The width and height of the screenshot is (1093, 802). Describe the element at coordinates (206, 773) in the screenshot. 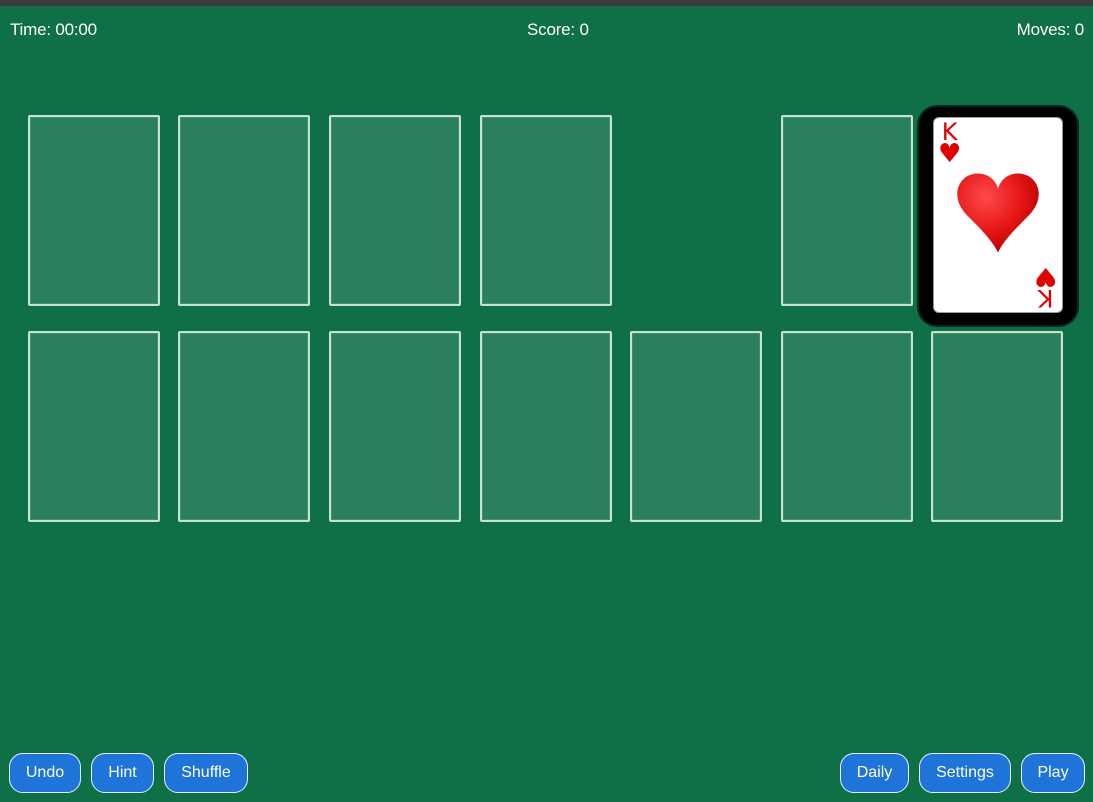

I see `shuffle-button: Shuffle` at that location.